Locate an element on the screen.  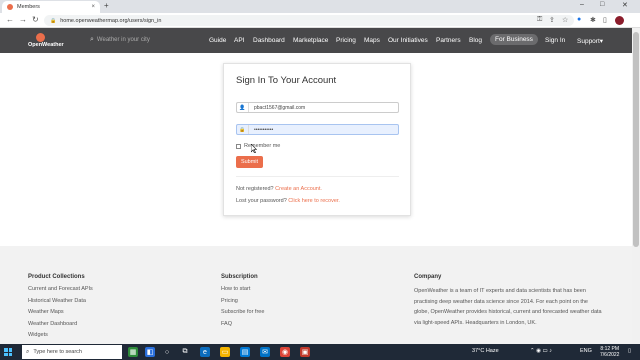
nav-for-business-button: For Business is located at coordinates (514, 39).